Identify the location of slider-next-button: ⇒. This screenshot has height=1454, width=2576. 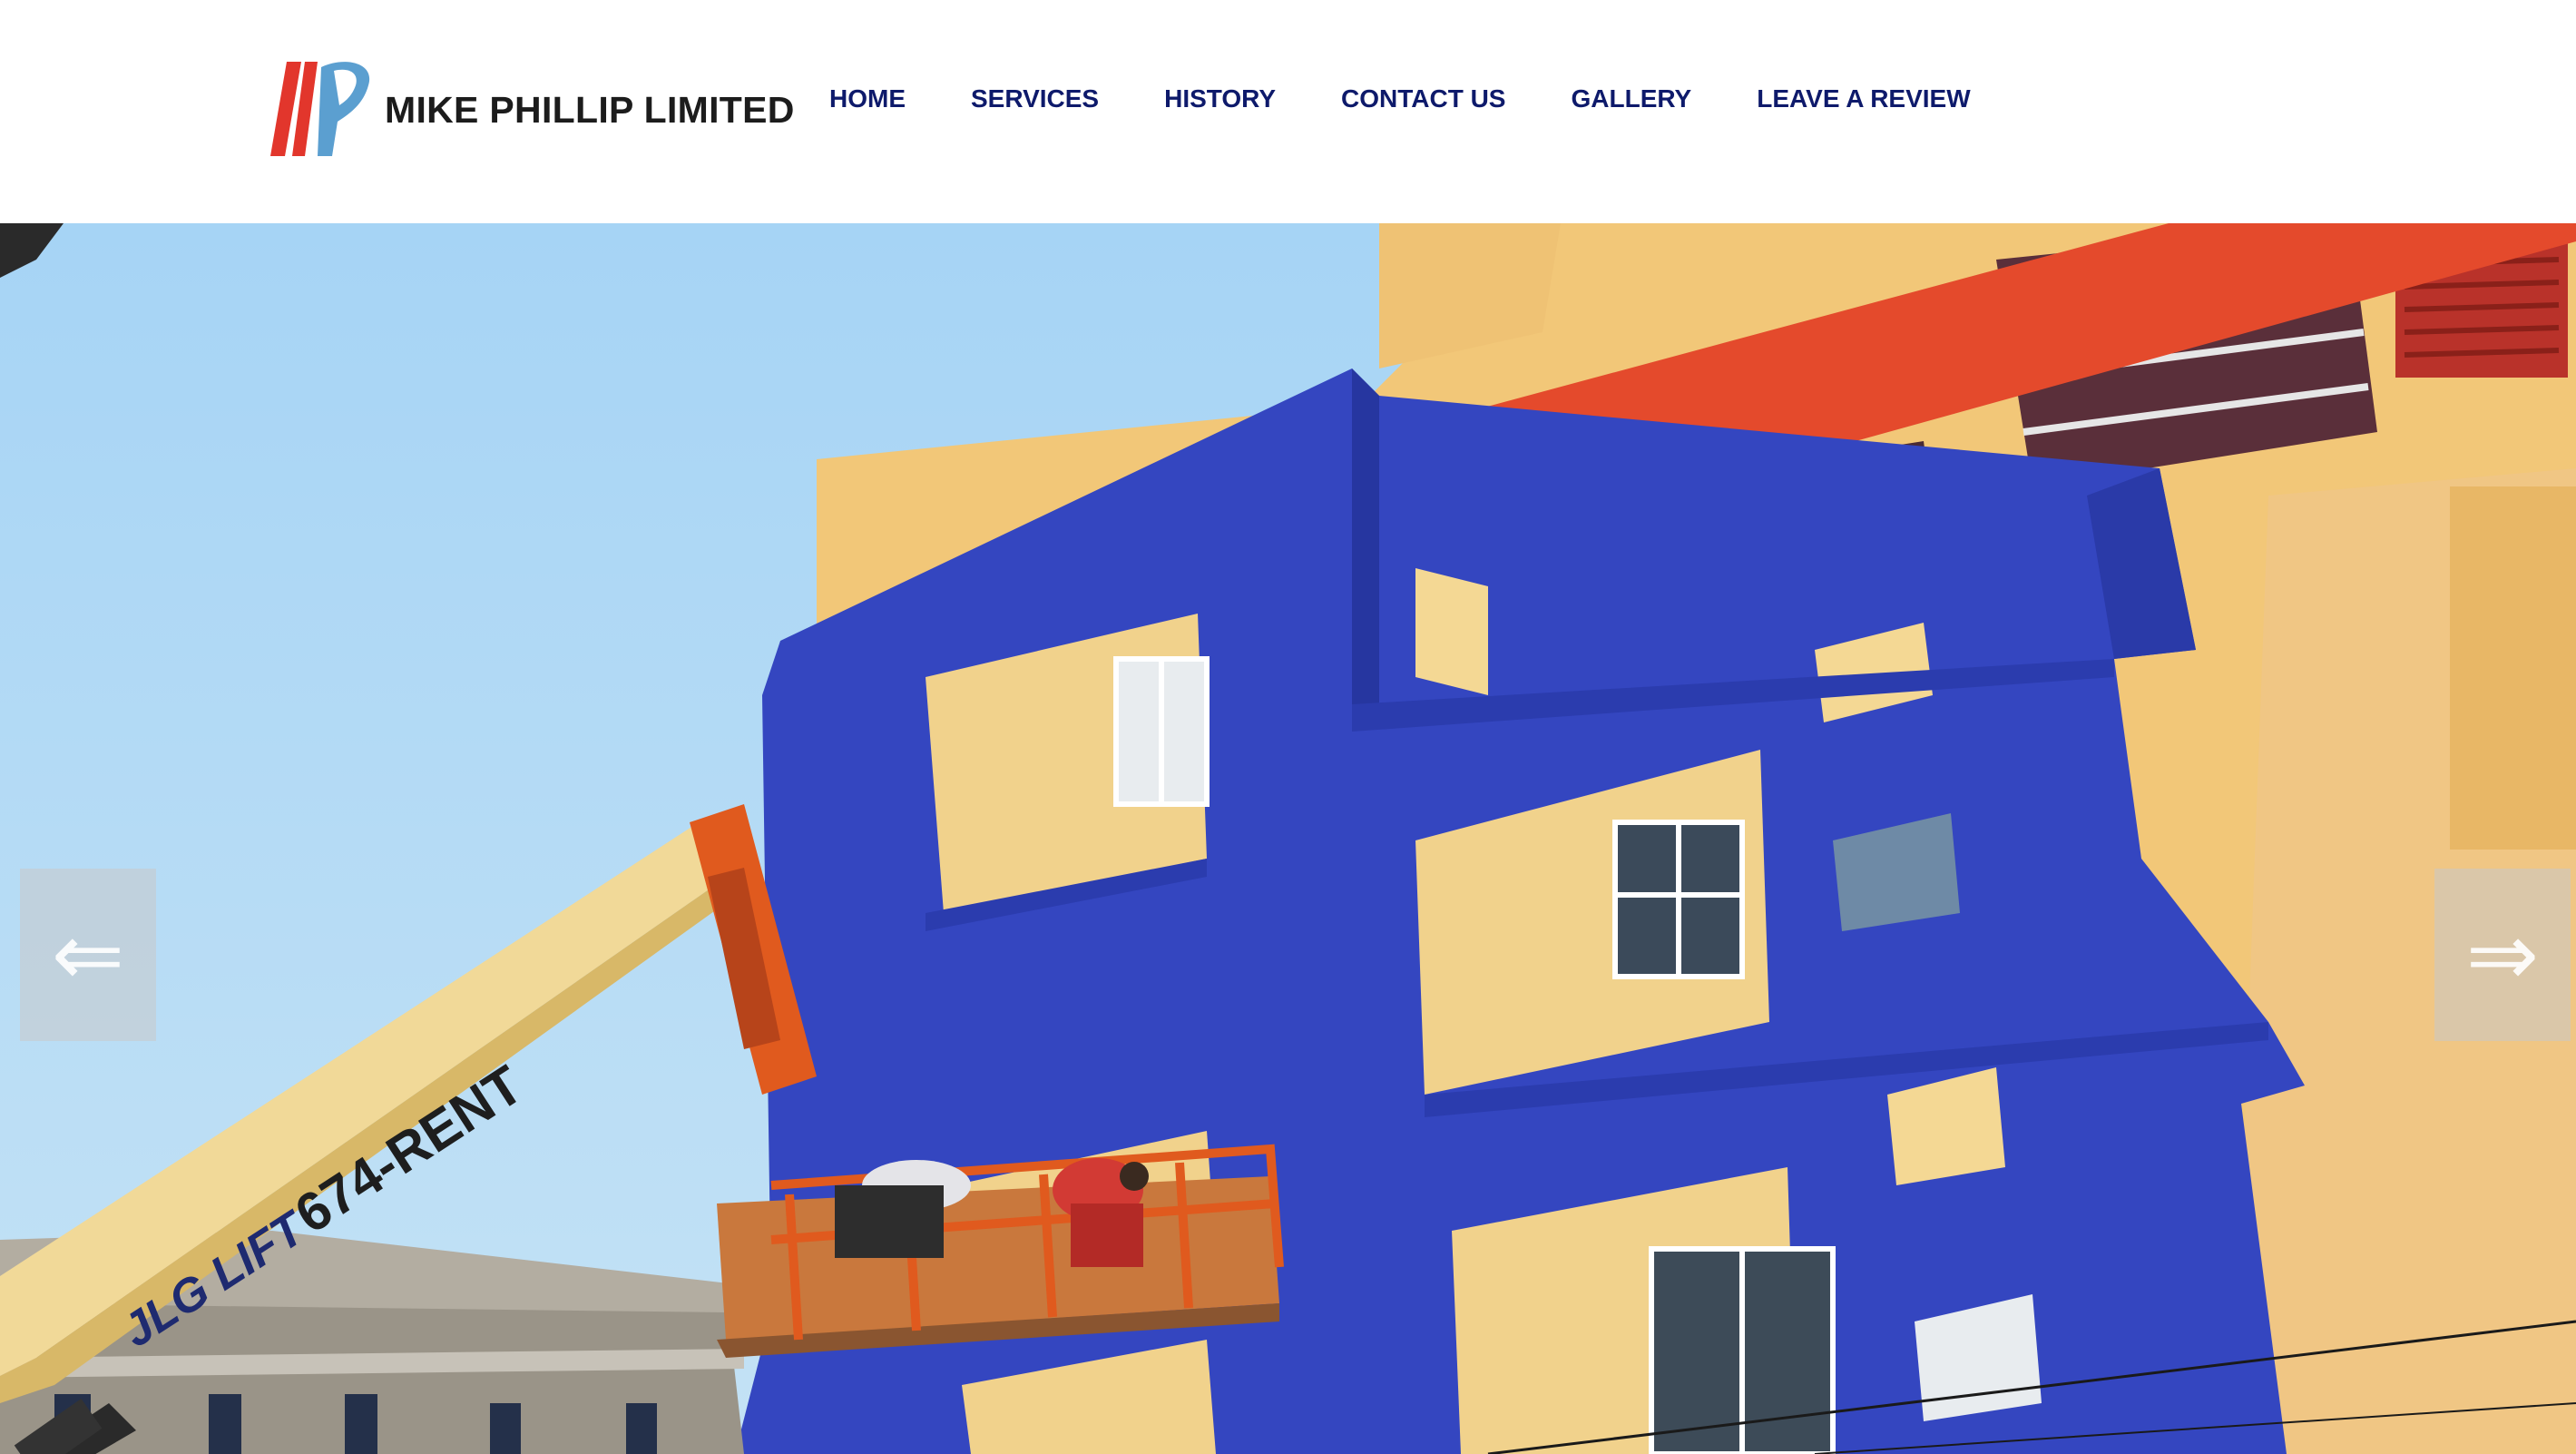
(2502, 955).